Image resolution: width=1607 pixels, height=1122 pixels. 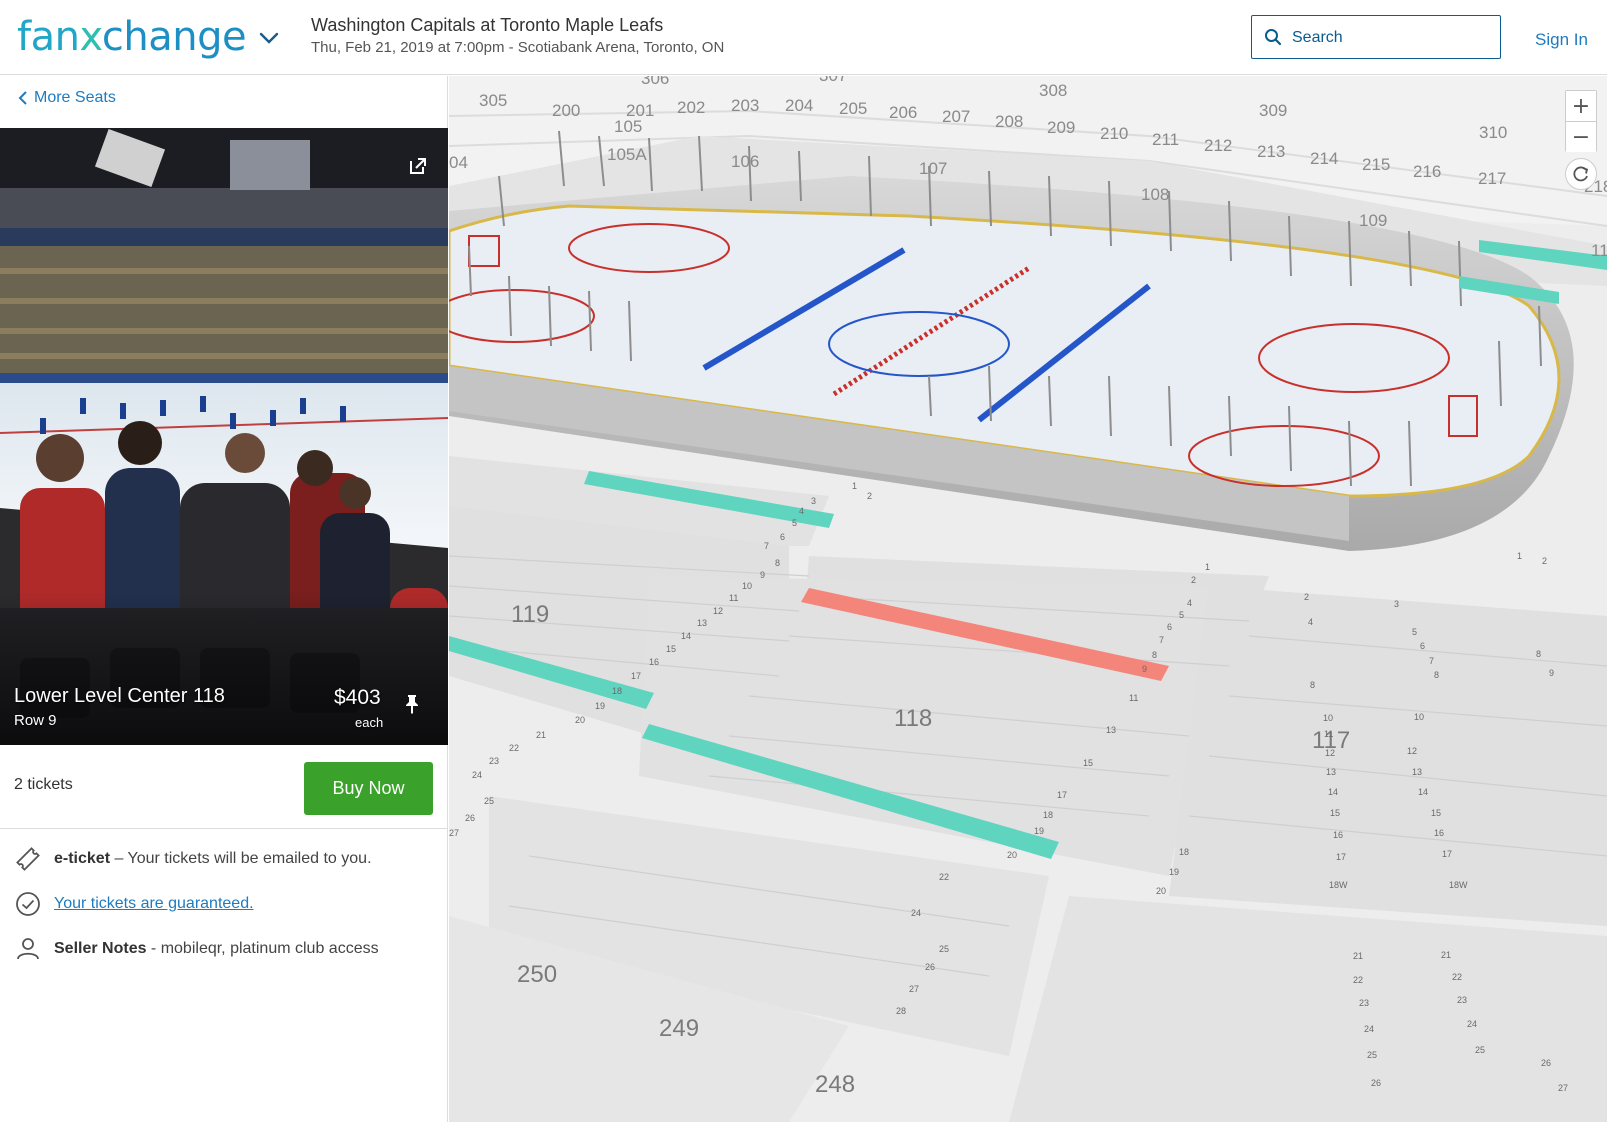 I want to click on check-circle-icon, so click(x=28, y=904).